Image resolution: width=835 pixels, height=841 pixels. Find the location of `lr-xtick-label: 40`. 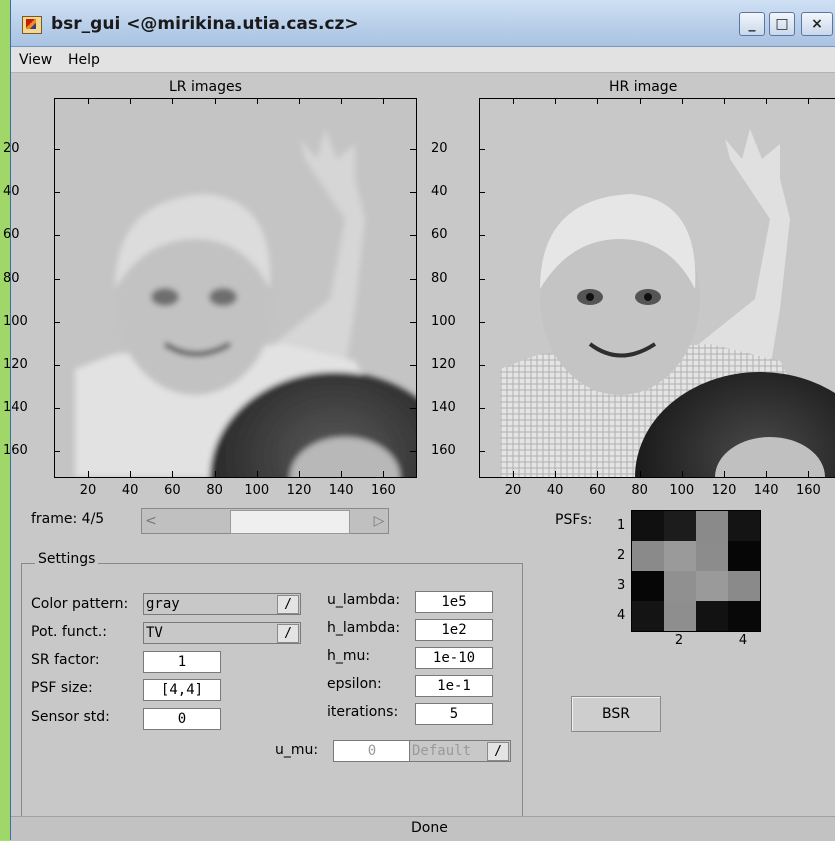

lr-xtick-label: 40 is located at coordinates (130, 490).